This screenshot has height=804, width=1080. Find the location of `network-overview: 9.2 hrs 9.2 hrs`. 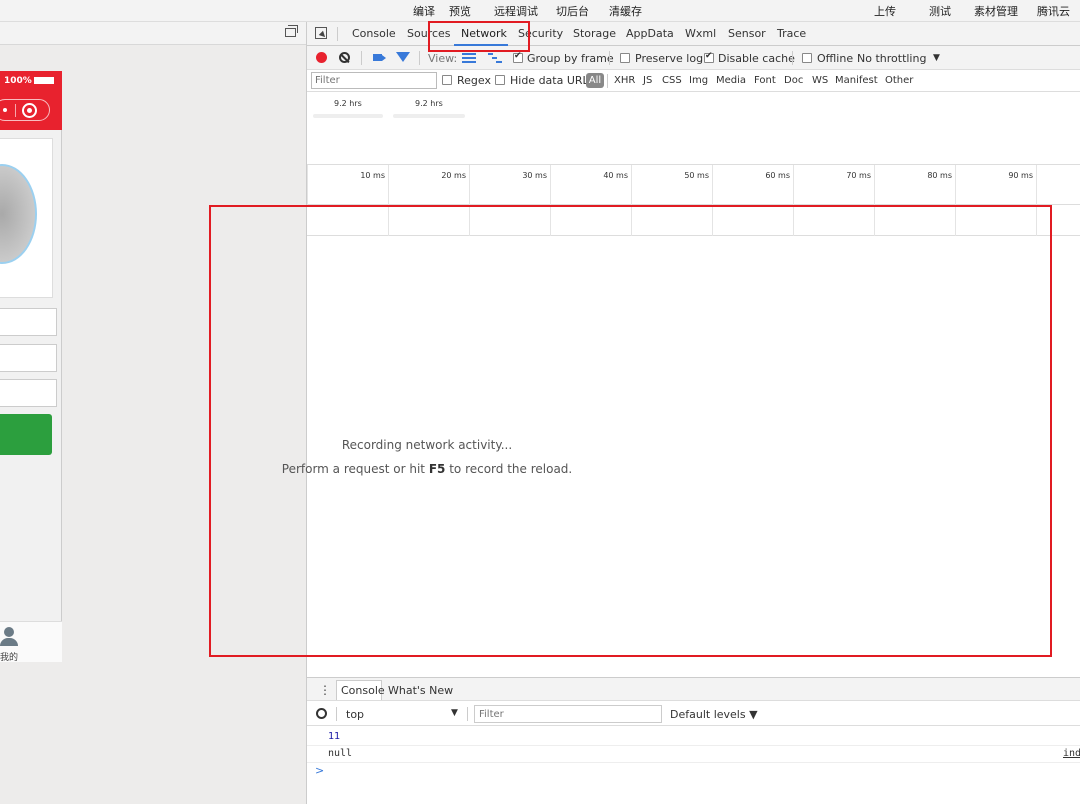

network-overview: 9.2 hrs 9.2 hrs is located at coordinates (693, 129).